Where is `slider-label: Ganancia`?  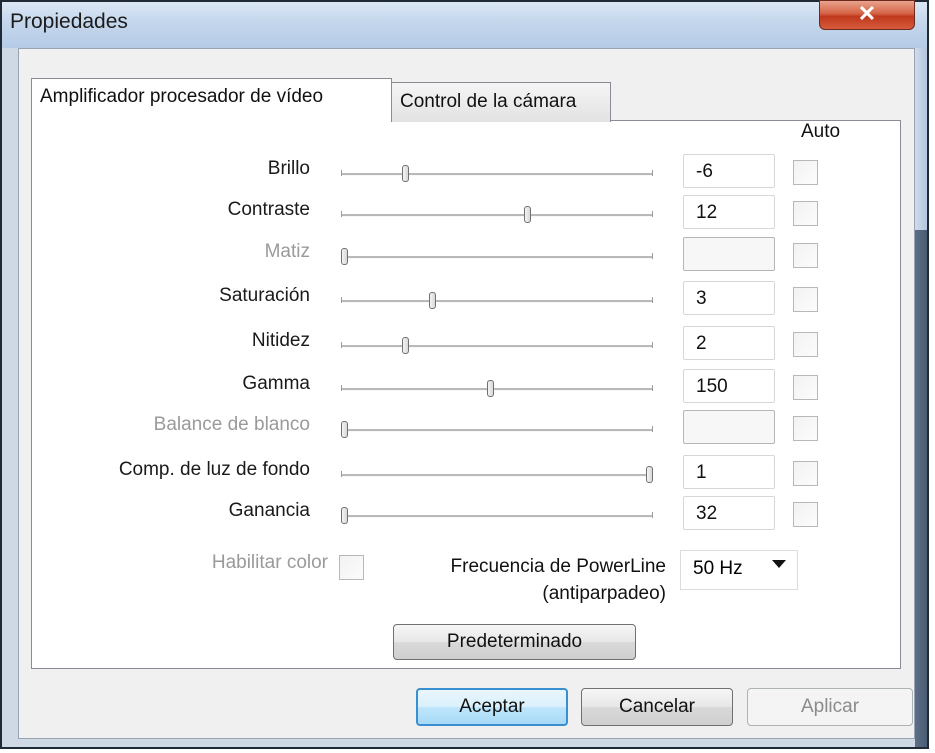
slider-label: Ganancia is located at coordinates (269, 510).